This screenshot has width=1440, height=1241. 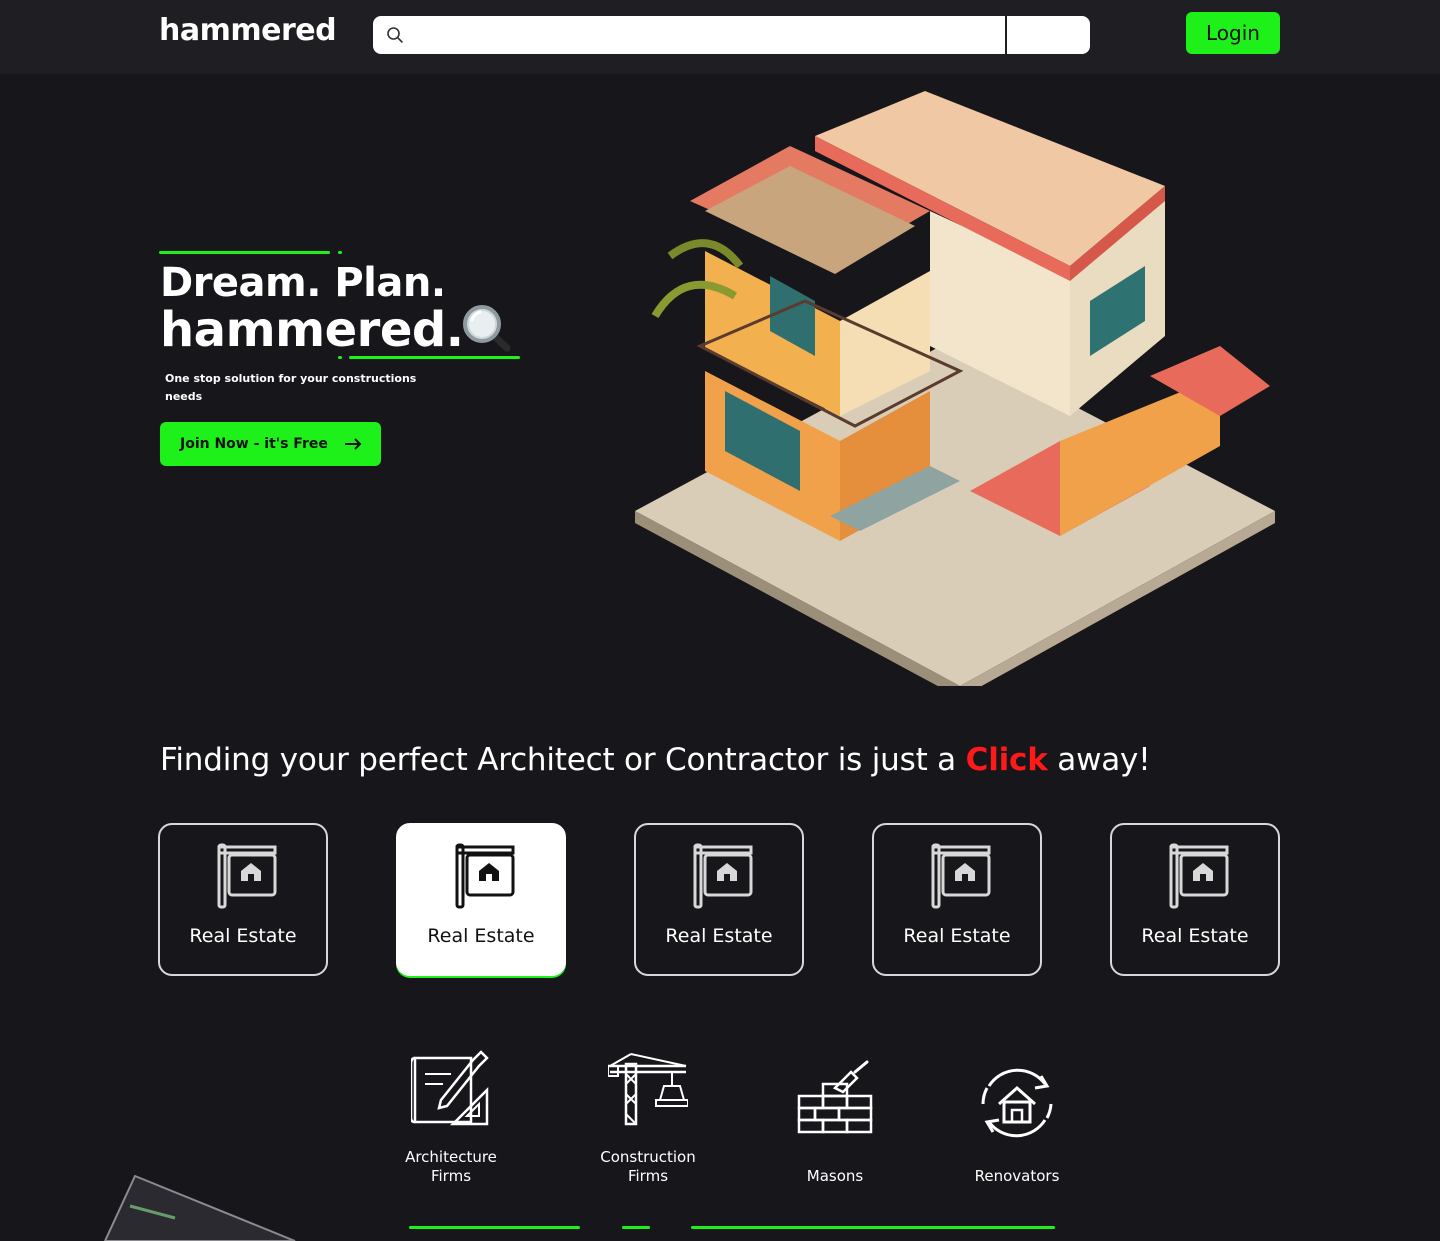 I want to click on service-architecture-firms: Architecture Firms, so click(x=451, y=1120).